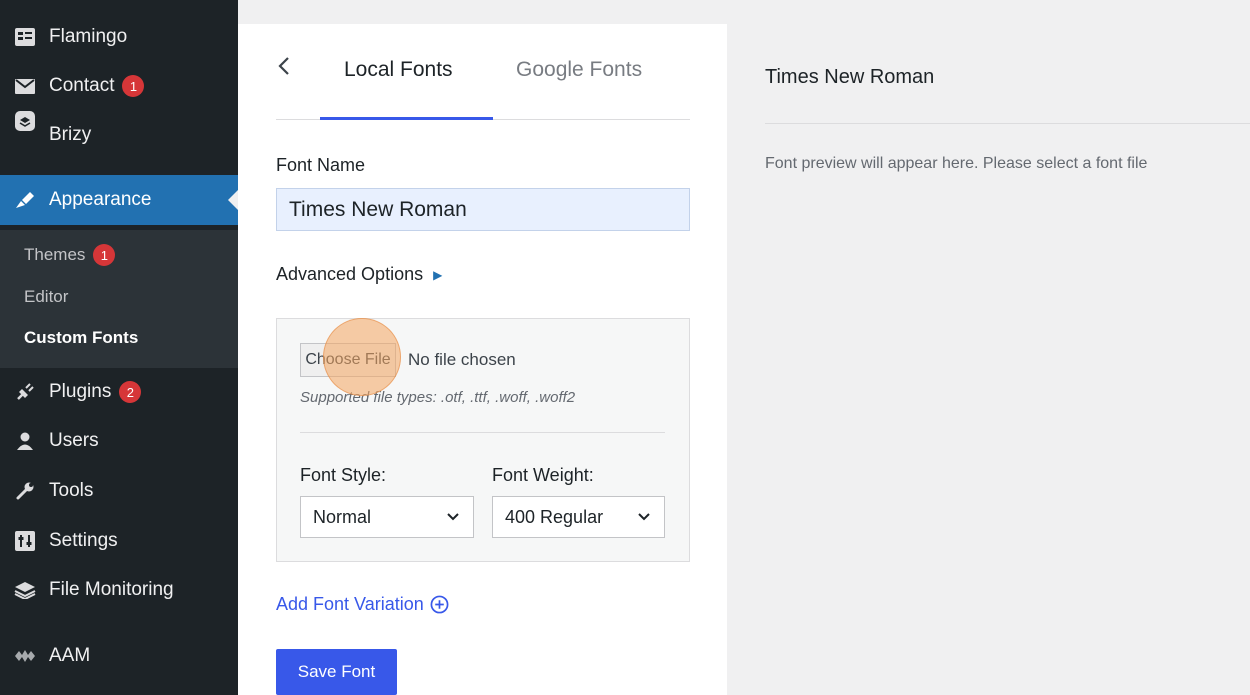 The width and height of the screenshot is (1250, 695). Describe the element at coordinates (233, 200) in the screenshot. I see `active-menu-arrow` at that location.